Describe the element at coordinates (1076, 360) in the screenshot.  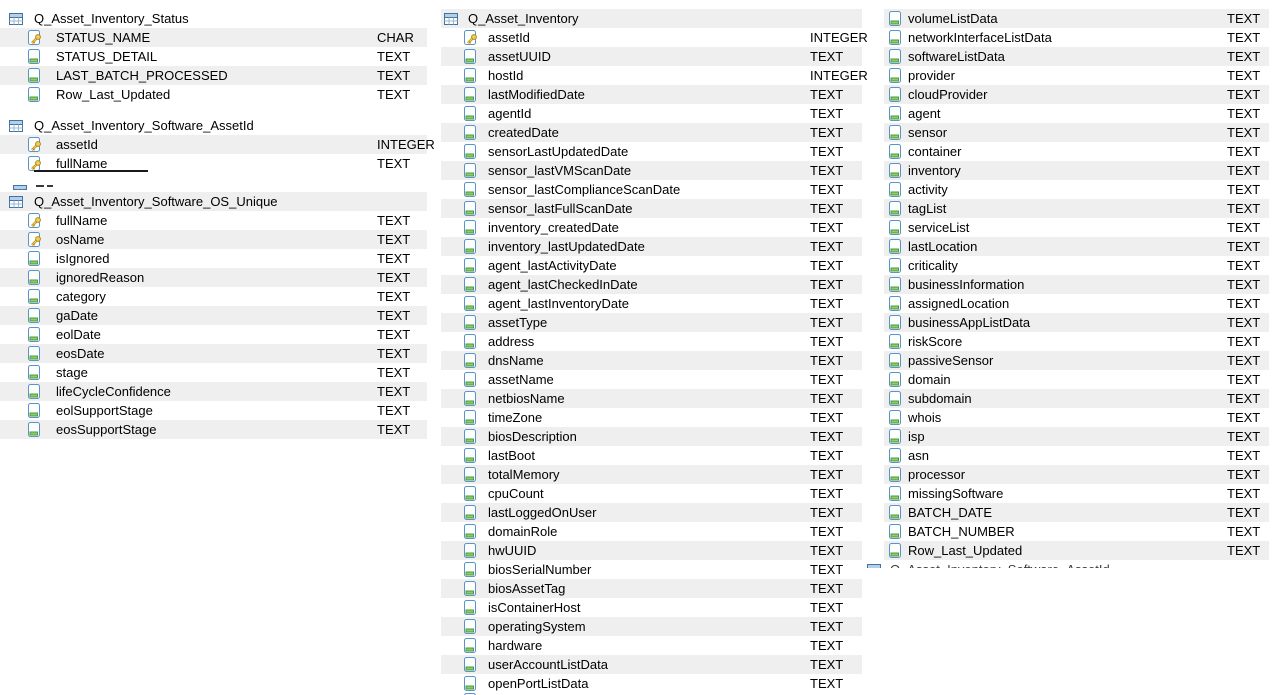
I see `column-row: passiveSensor TEXT` at that location.